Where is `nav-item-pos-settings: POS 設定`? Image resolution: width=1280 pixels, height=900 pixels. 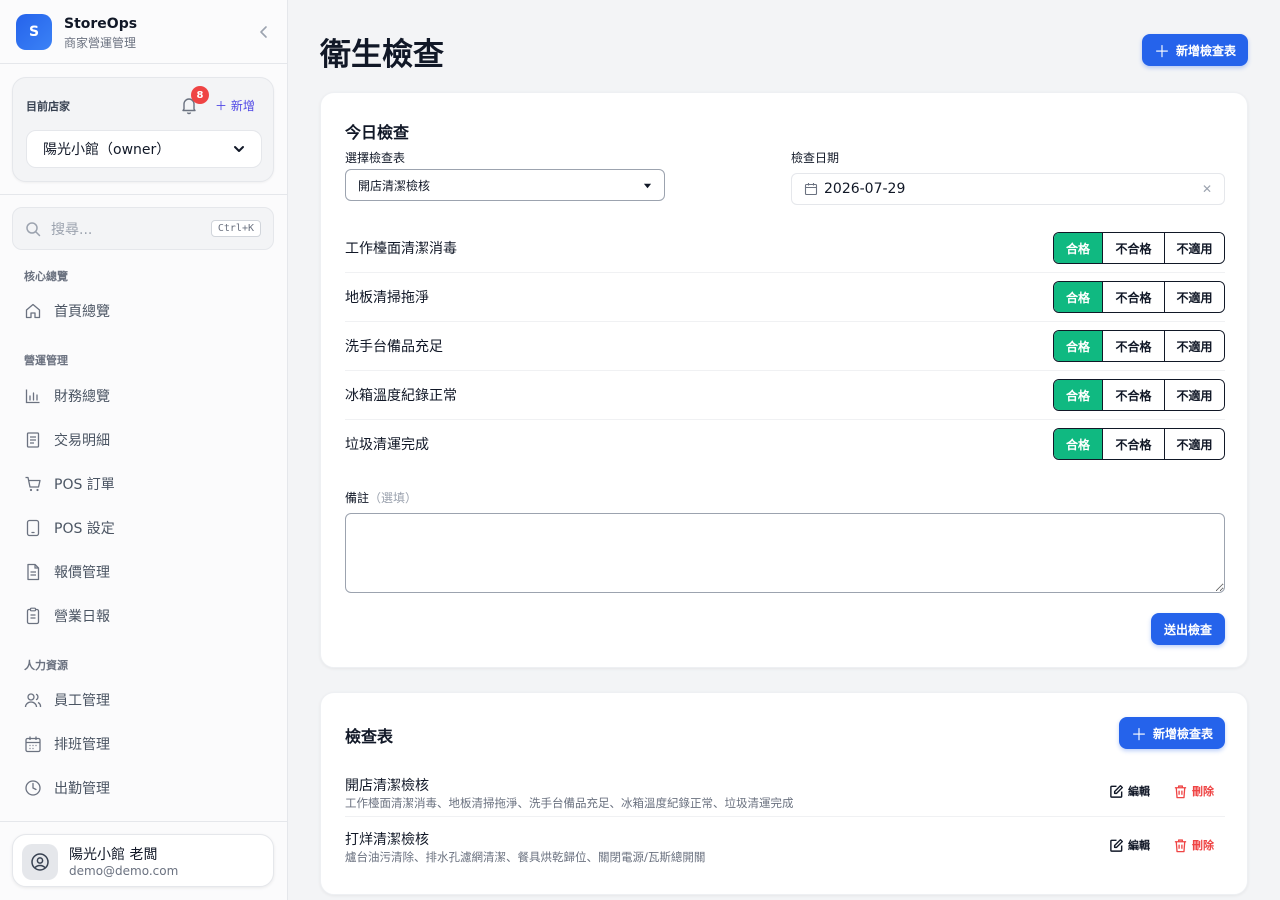 nav-item-pos-settings: POS 設定 is located at coordinates (143, 528).